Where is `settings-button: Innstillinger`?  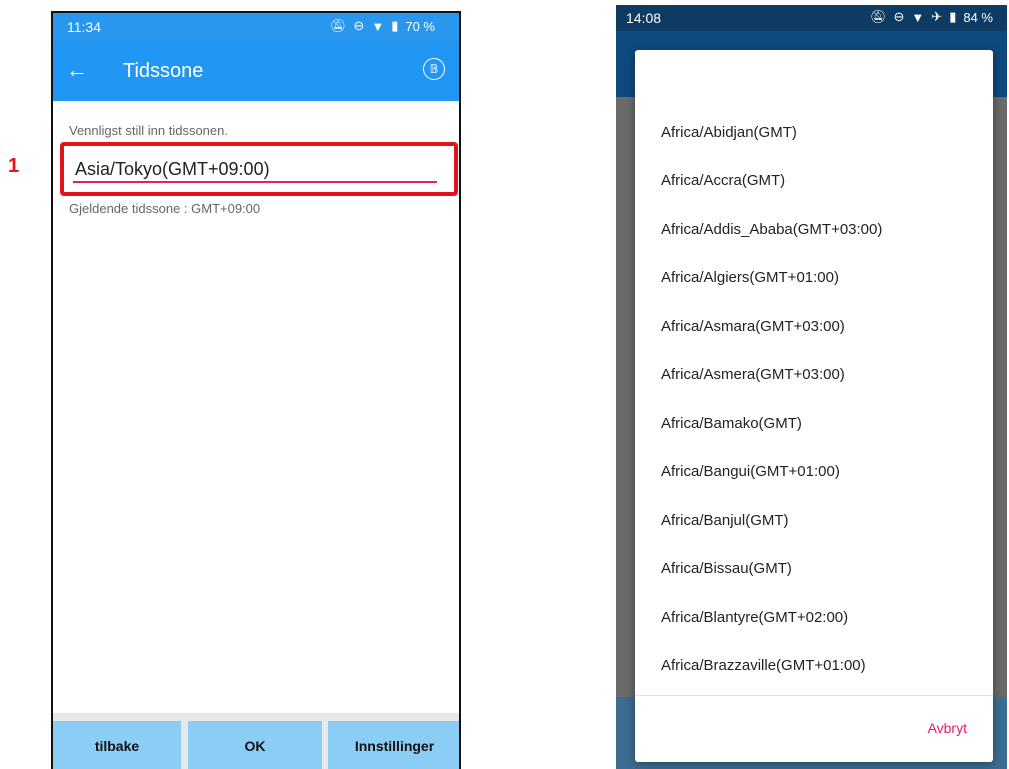
settings-button: Innstillinger is located at coordinates (393, 745).